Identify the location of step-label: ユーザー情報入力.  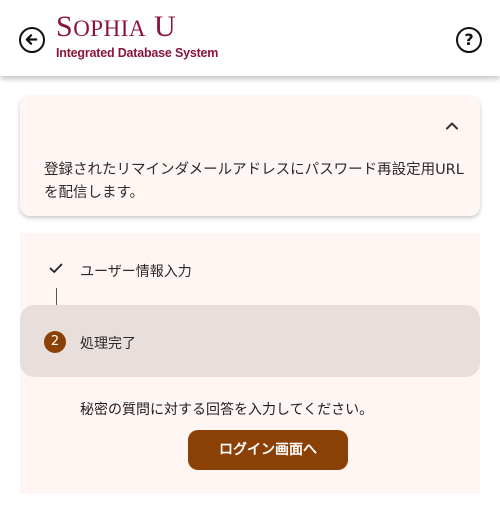
(136, 272).